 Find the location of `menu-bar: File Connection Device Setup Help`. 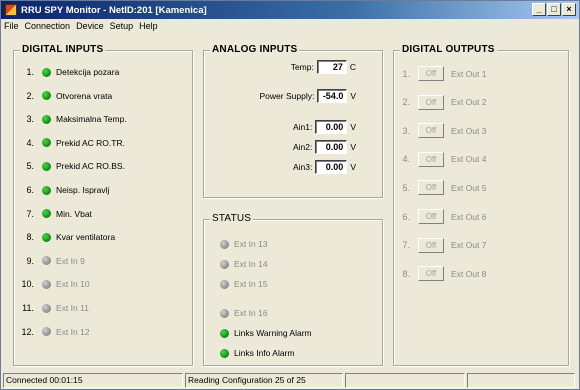

menu-bar: File Connection Device Setup Help is located at coordinates (290, 26).